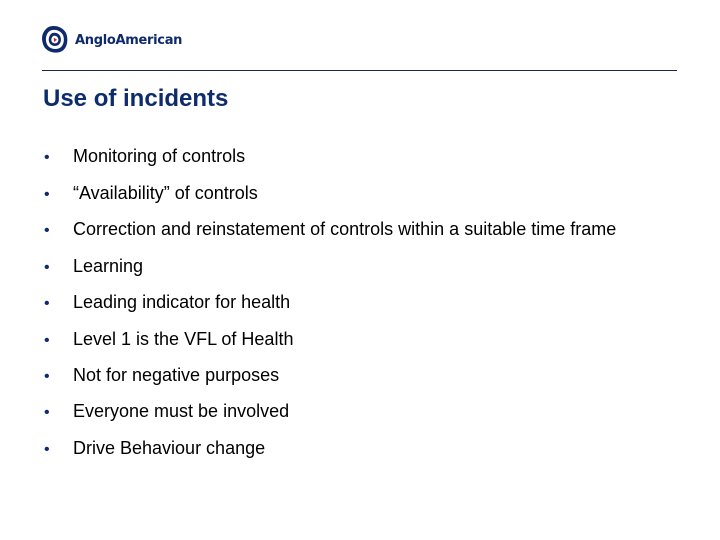 This screenshot has width=720, height=540. I want to click on bullet-item: • Not for negative purposes, so click(161, 375).